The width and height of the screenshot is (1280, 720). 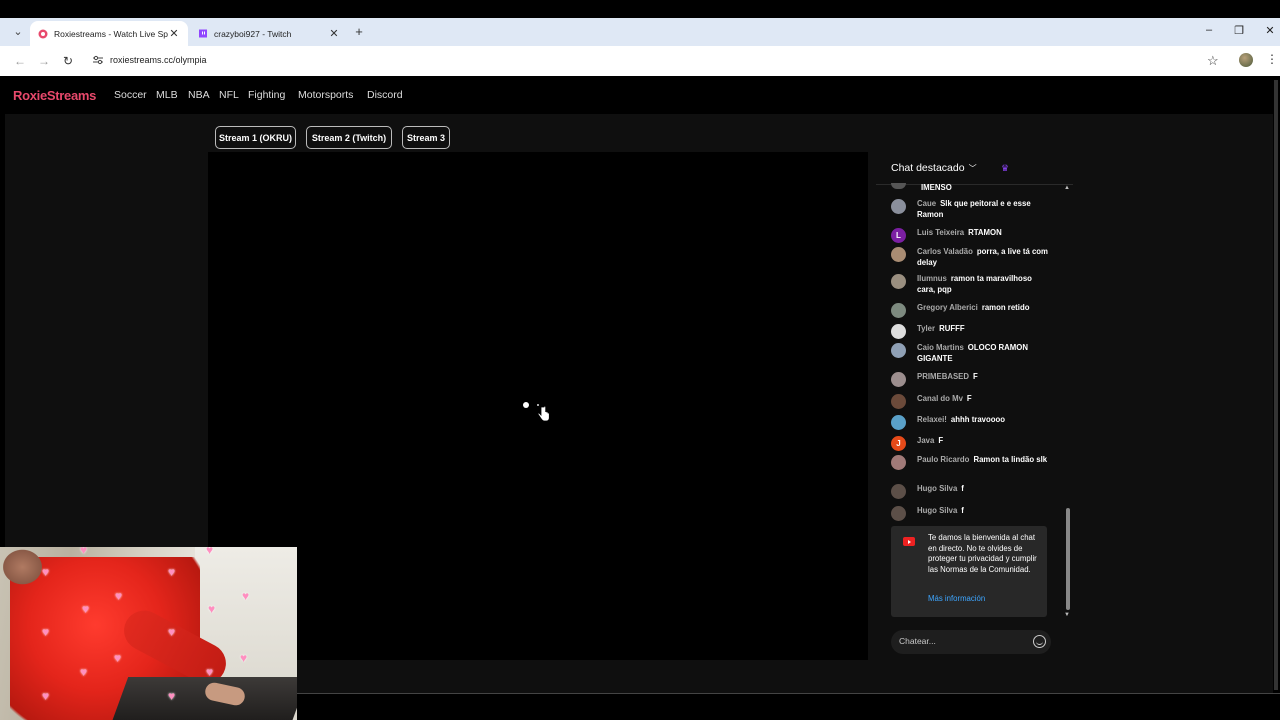 I want to click on chat-message: Caue Slk que peitoral e e esse Ramon, so click(x=971, y=209).